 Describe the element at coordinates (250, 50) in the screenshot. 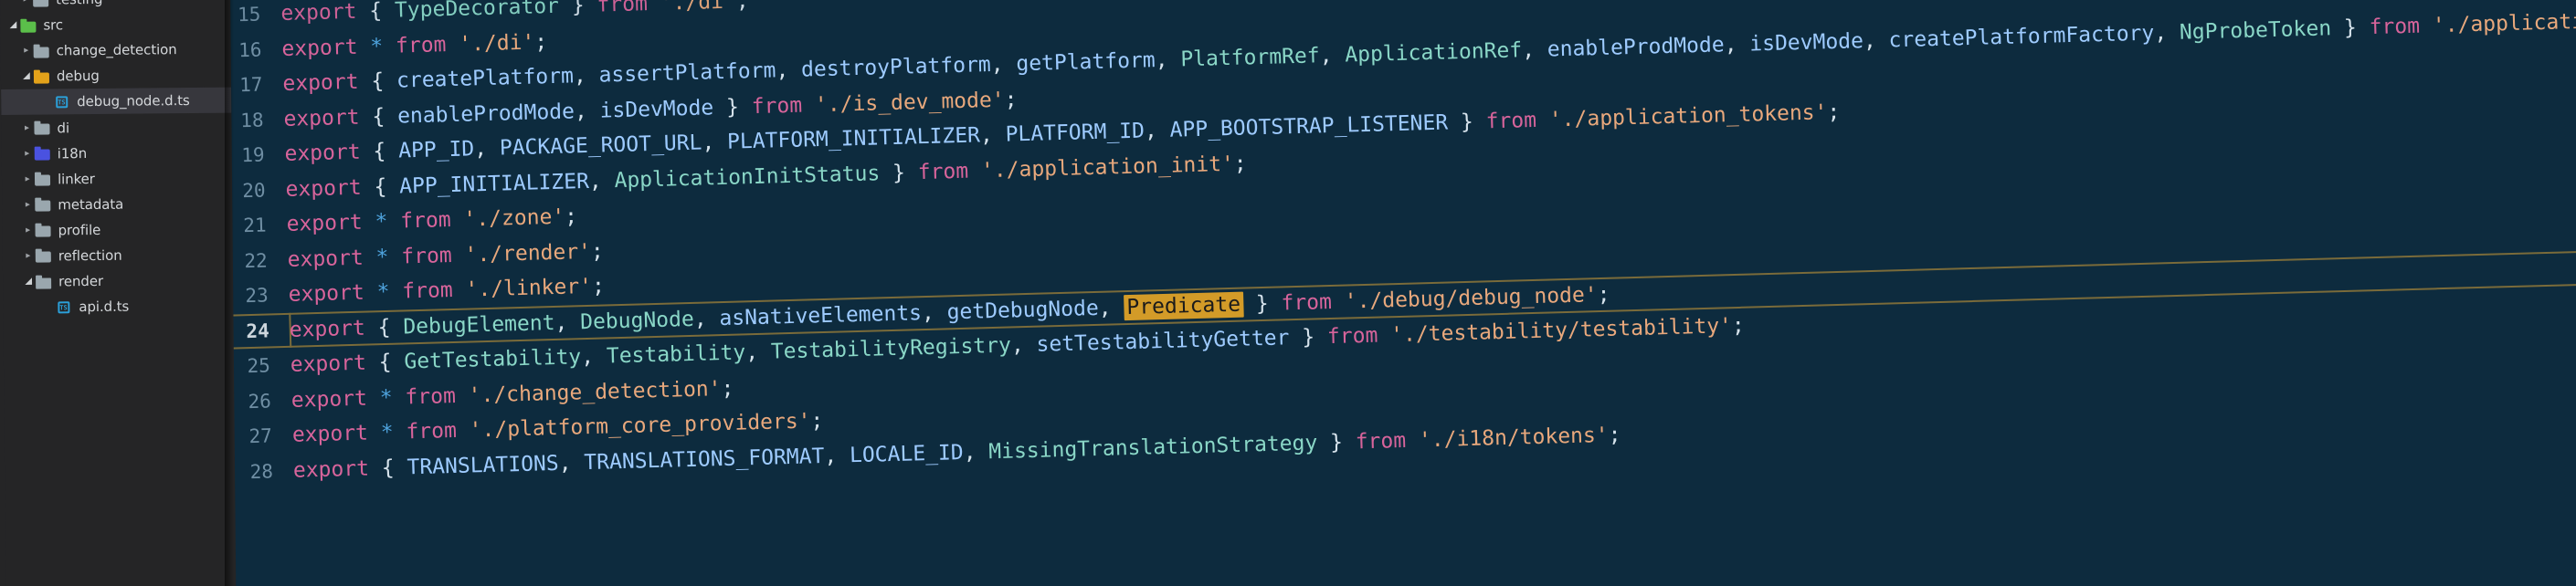

I see `line-number: 16` at that location.